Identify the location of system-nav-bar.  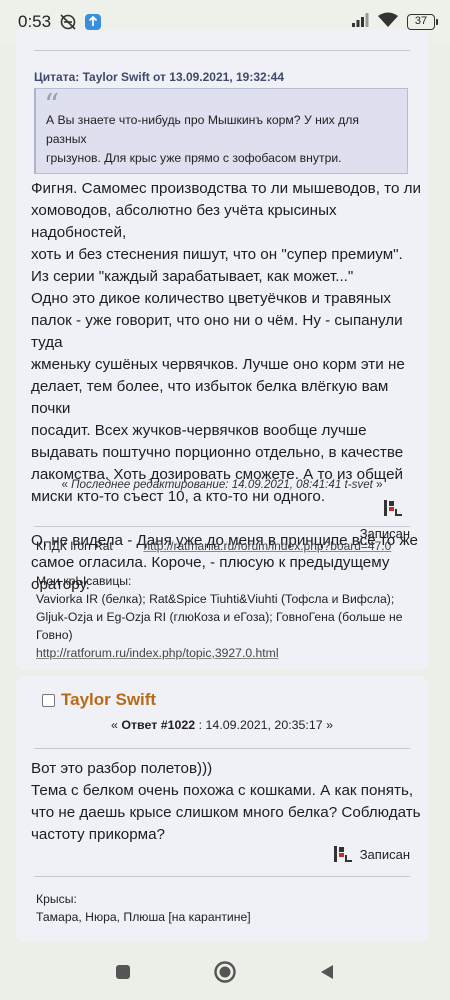
(225, 972).